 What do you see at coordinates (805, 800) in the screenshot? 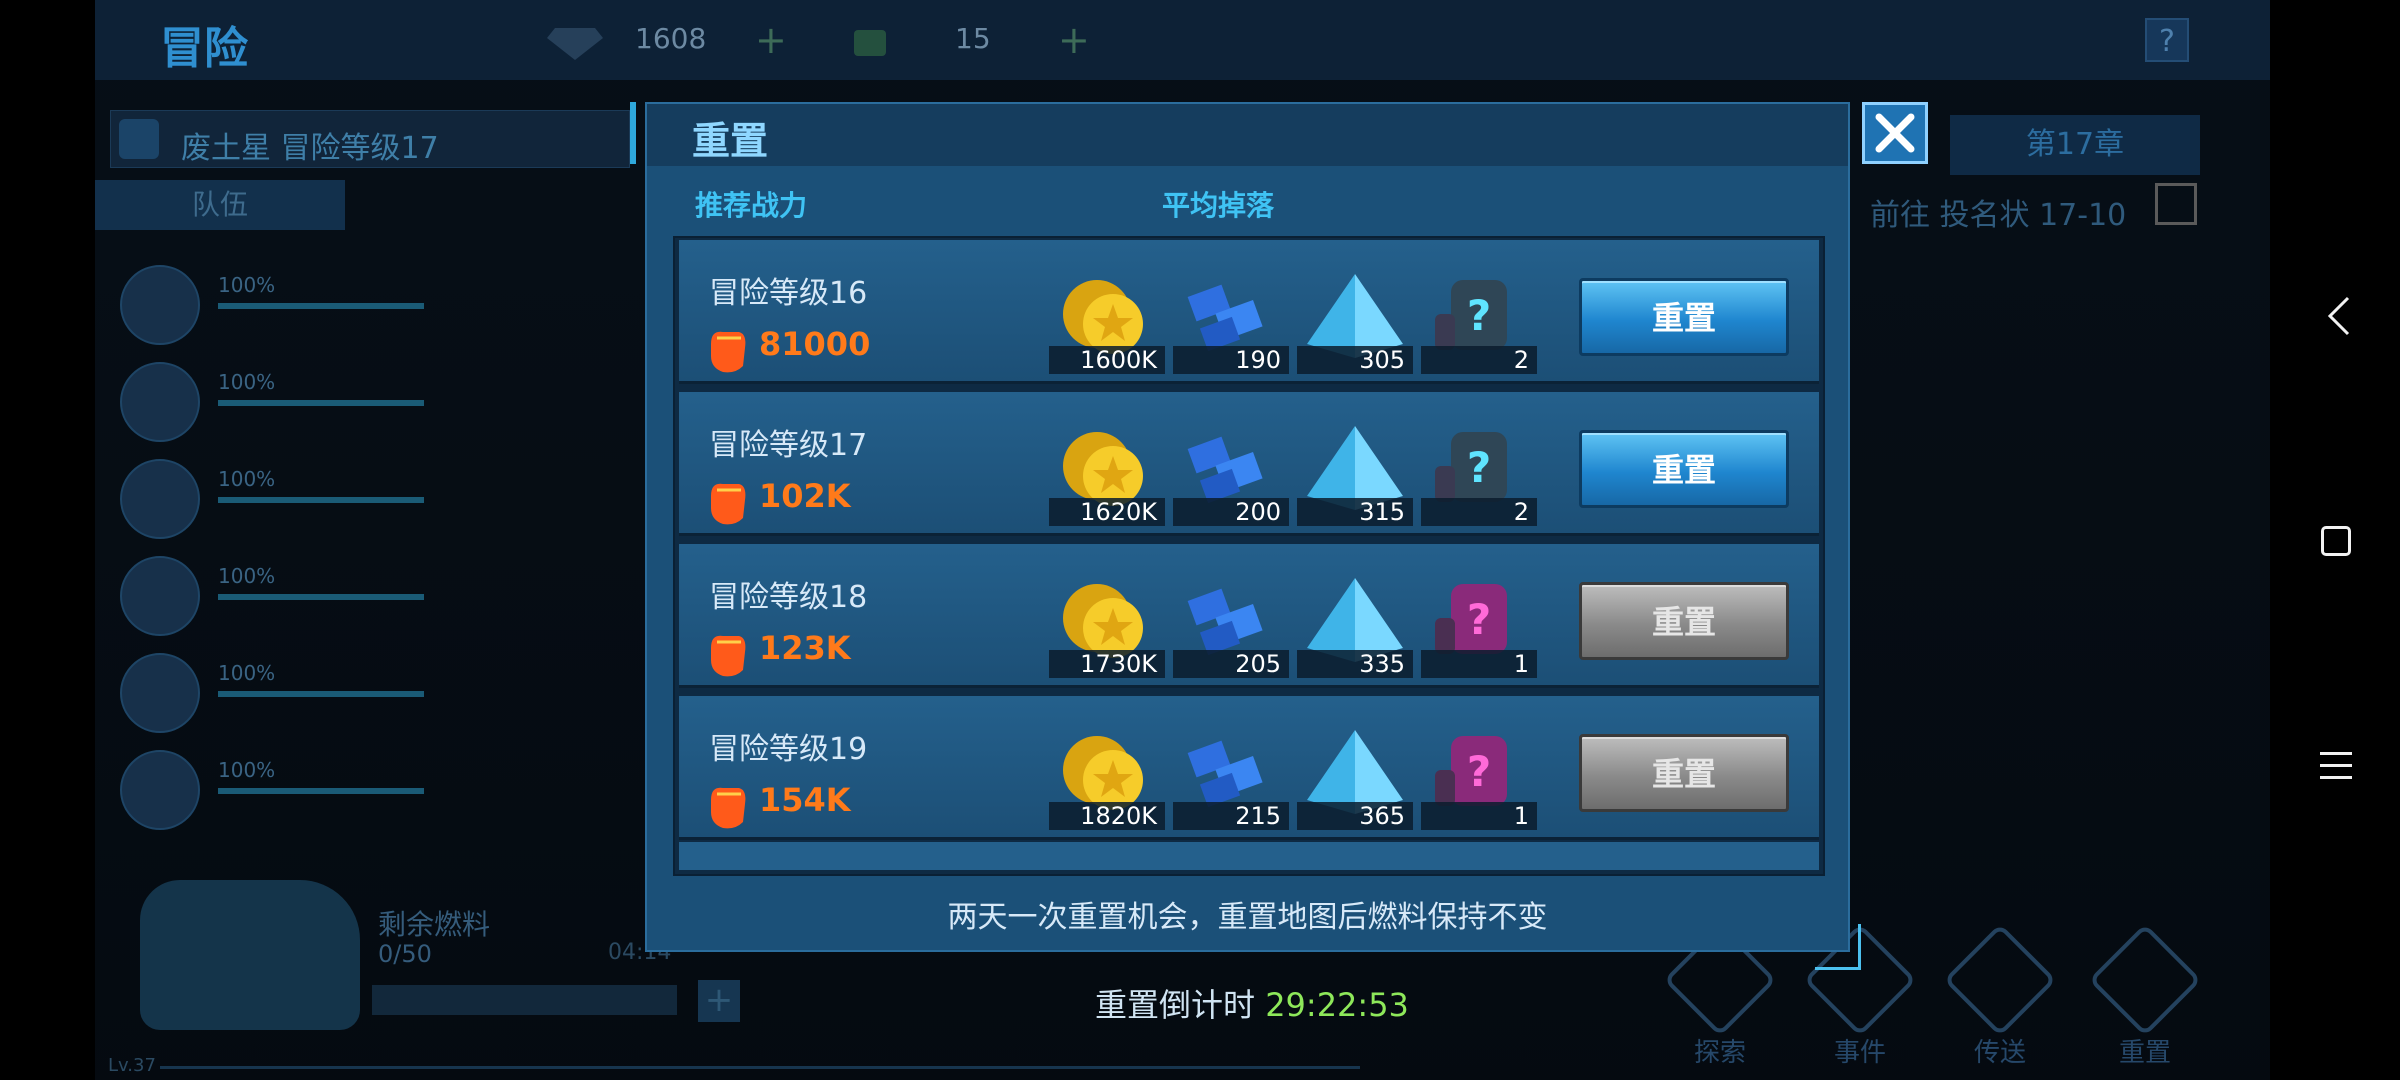
I see `recommended-power: 154K` at bounding box center [805, 800].